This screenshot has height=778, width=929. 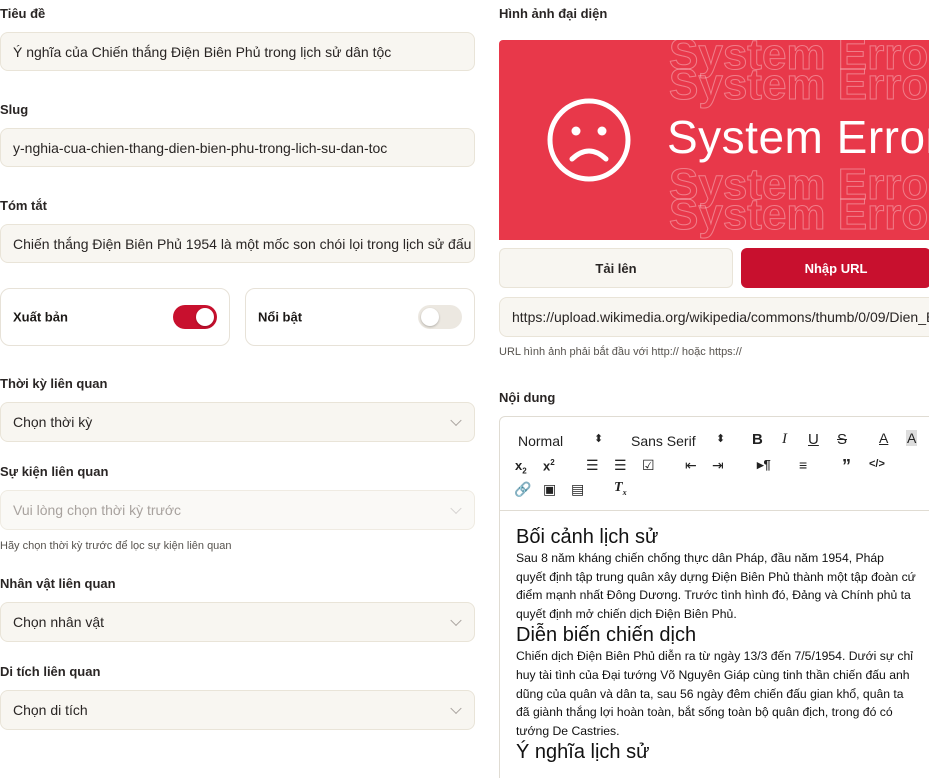 What do you see at coordinates (846, 466) in the screenshot?
I see `blockquote-icon: ”` at bounding box center [846, 466].